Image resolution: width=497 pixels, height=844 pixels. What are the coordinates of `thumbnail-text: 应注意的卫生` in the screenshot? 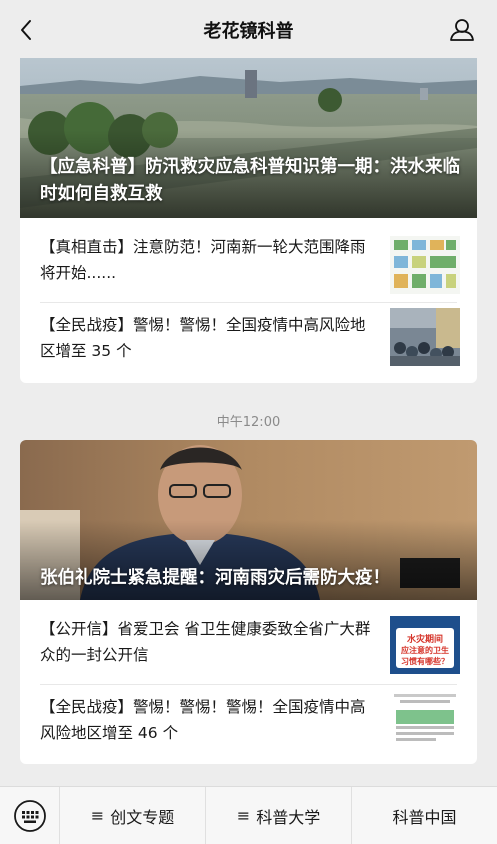 It's located at (425, 650).